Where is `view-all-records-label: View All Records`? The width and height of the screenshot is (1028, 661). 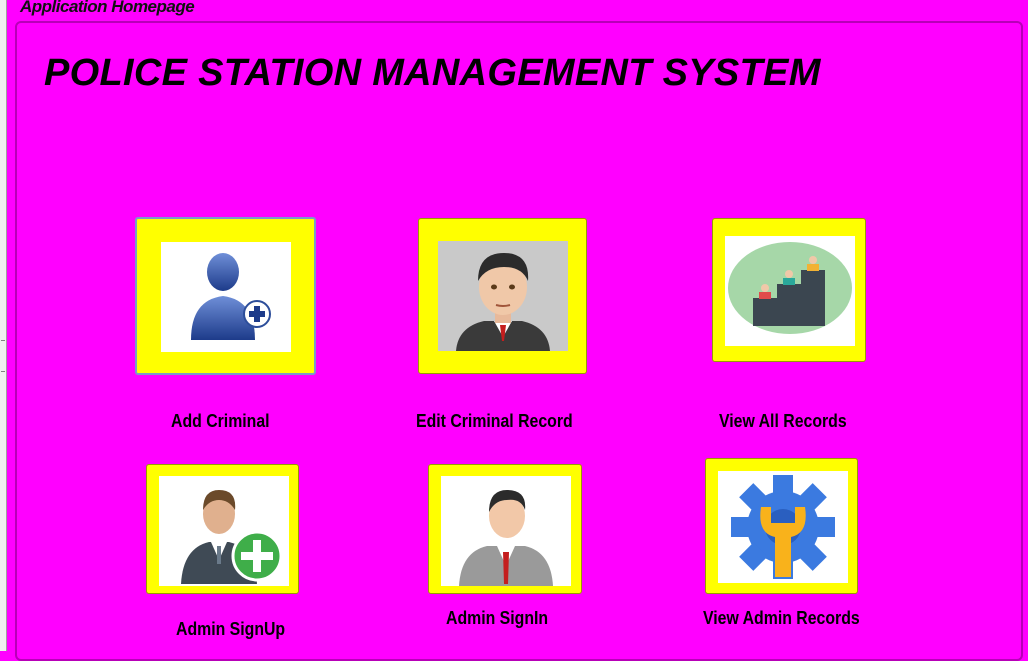 view-all-records-label: View All Records is located at coordinates (783, 421).